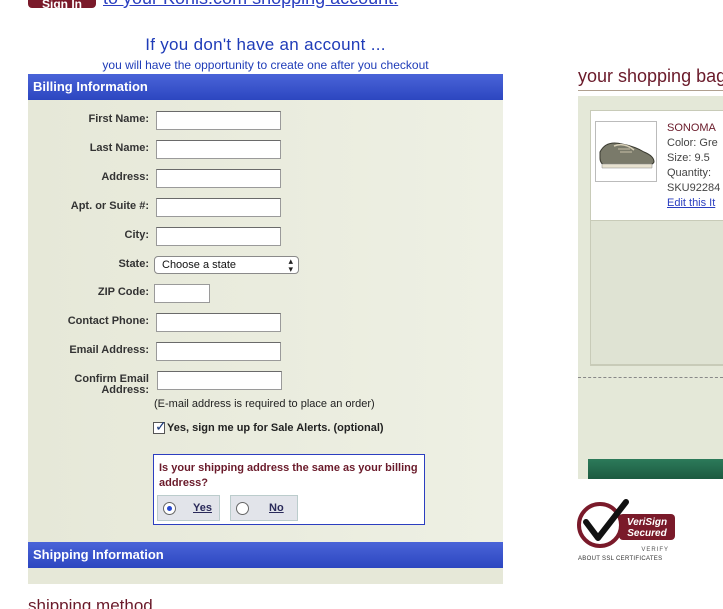 The width and height of the screenshot is (723, 609). I want to click on city-field, so click(218, 236).